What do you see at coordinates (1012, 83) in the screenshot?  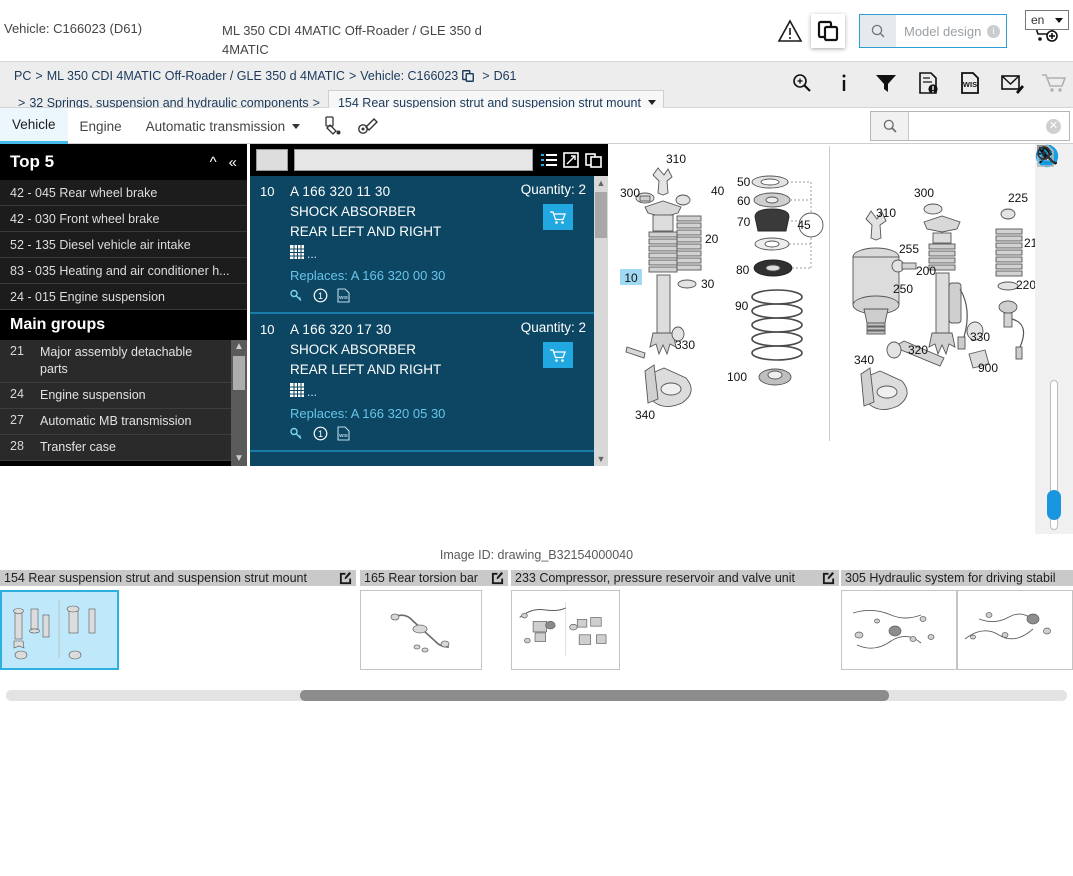 I see `mail-edit-icon` at bounding box center [1012, 83].